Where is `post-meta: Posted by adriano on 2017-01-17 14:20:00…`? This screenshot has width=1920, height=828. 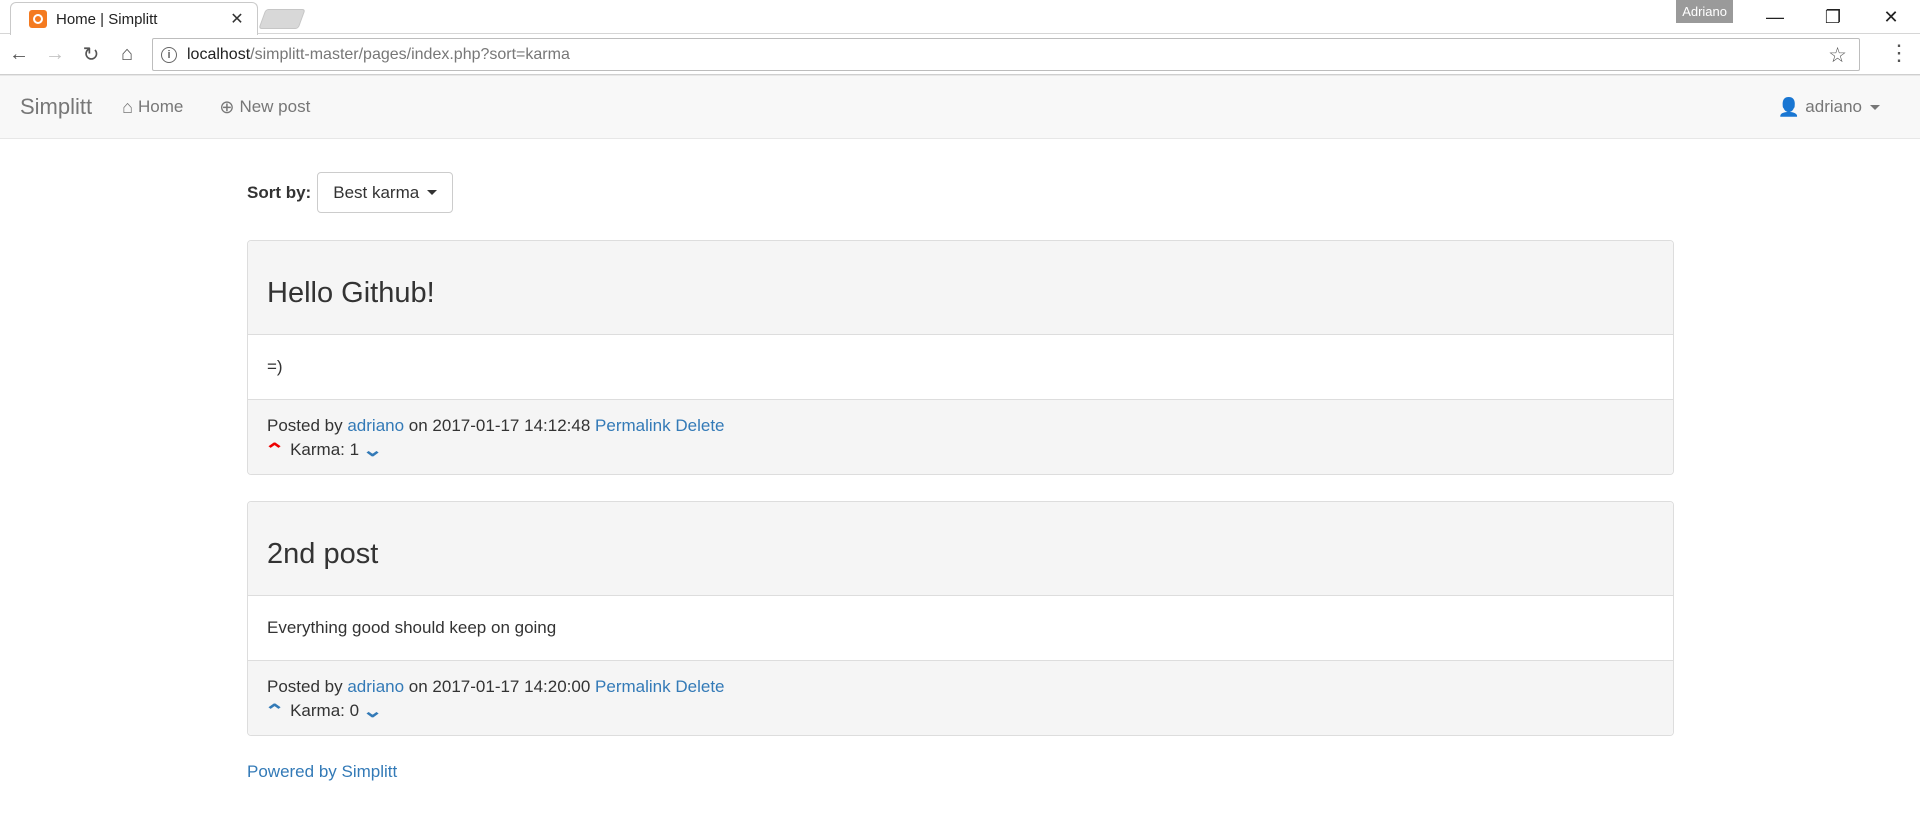
post-meta: Posted by adriano on 2017-01-17 14:20:00… is located at coordinates (960, 687).